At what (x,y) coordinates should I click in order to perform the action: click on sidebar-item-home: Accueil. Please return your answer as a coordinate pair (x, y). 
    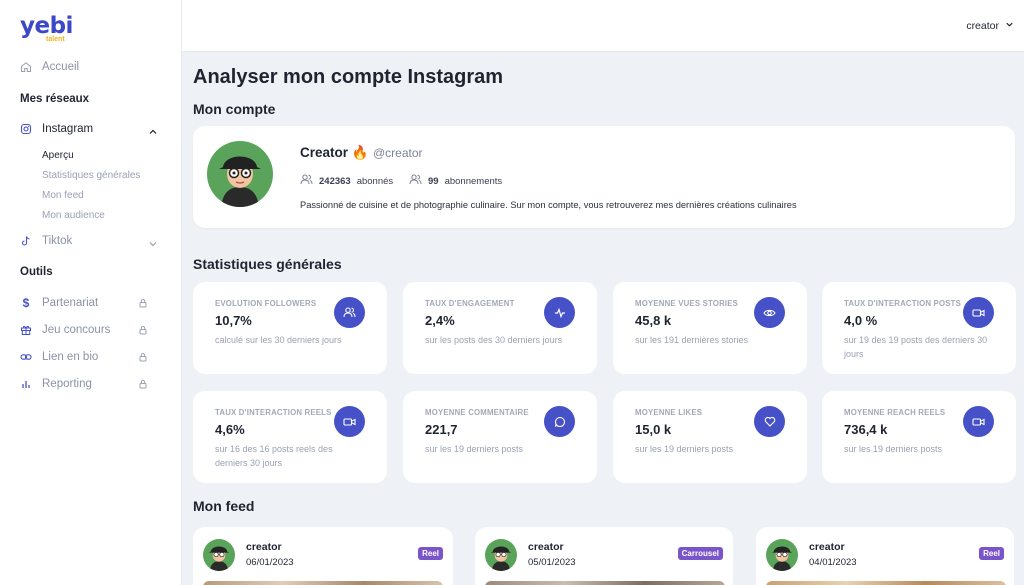
    Looking at the image, I should click on (49, 67).